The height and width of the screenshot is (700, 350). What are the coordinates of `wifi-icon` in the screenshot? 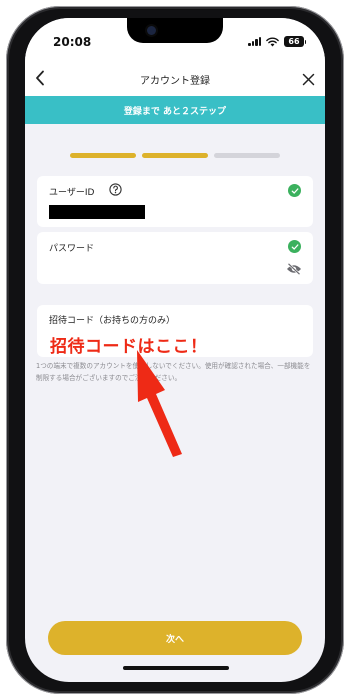 It's located at (272, 41).